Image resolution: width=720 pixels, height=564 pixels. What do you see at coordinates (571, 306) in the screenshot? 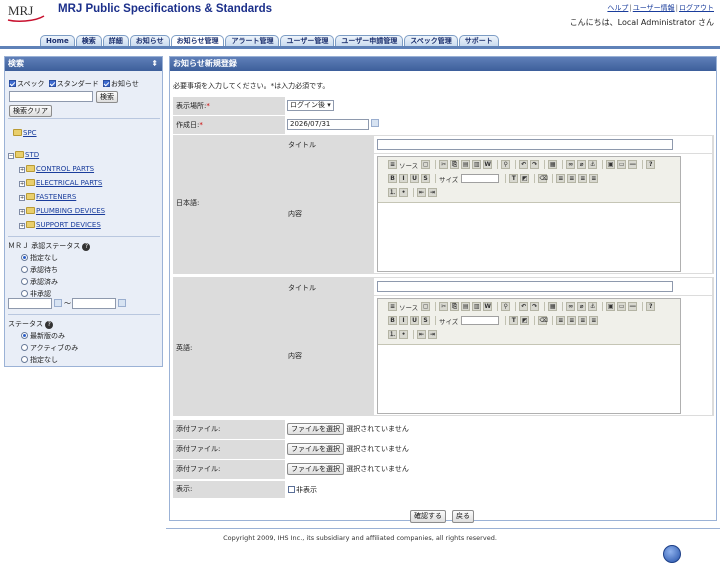
I see `link-icon: ∞` at bounding box center [571, 306].